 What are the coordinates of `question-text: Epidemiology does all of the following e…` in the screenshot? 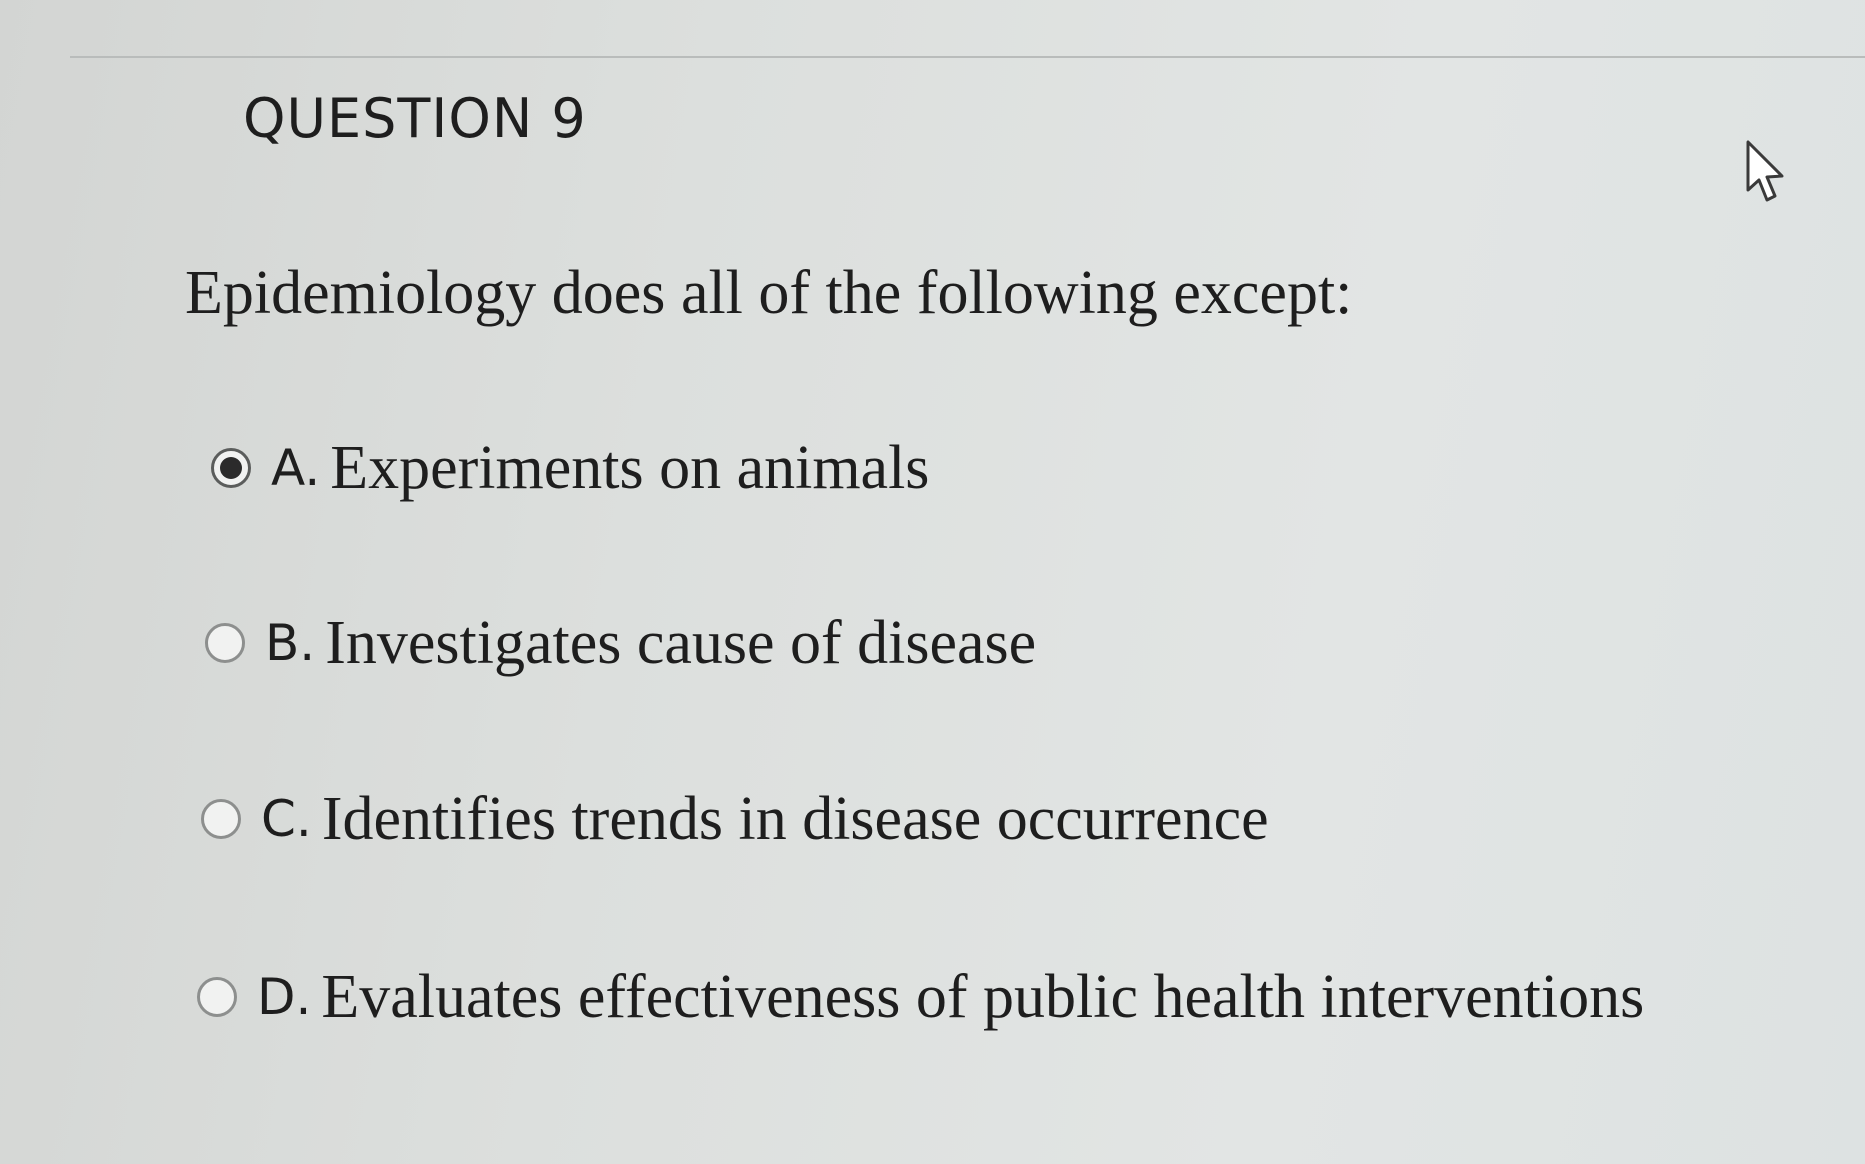 It's located at (769, 293).